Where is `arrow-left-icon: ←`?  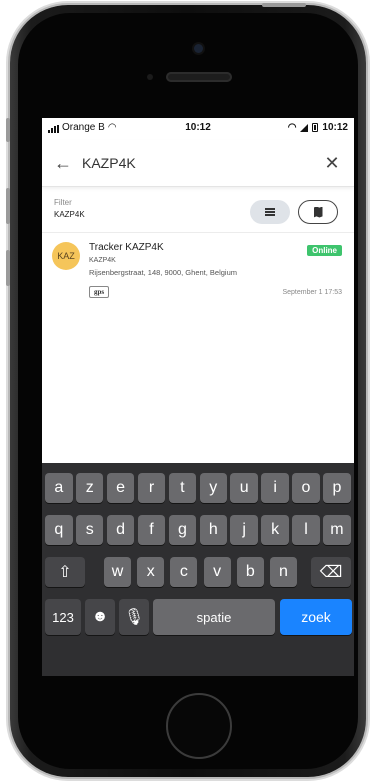
arrow-left-icon: ← is located at coordinates (63, 163).